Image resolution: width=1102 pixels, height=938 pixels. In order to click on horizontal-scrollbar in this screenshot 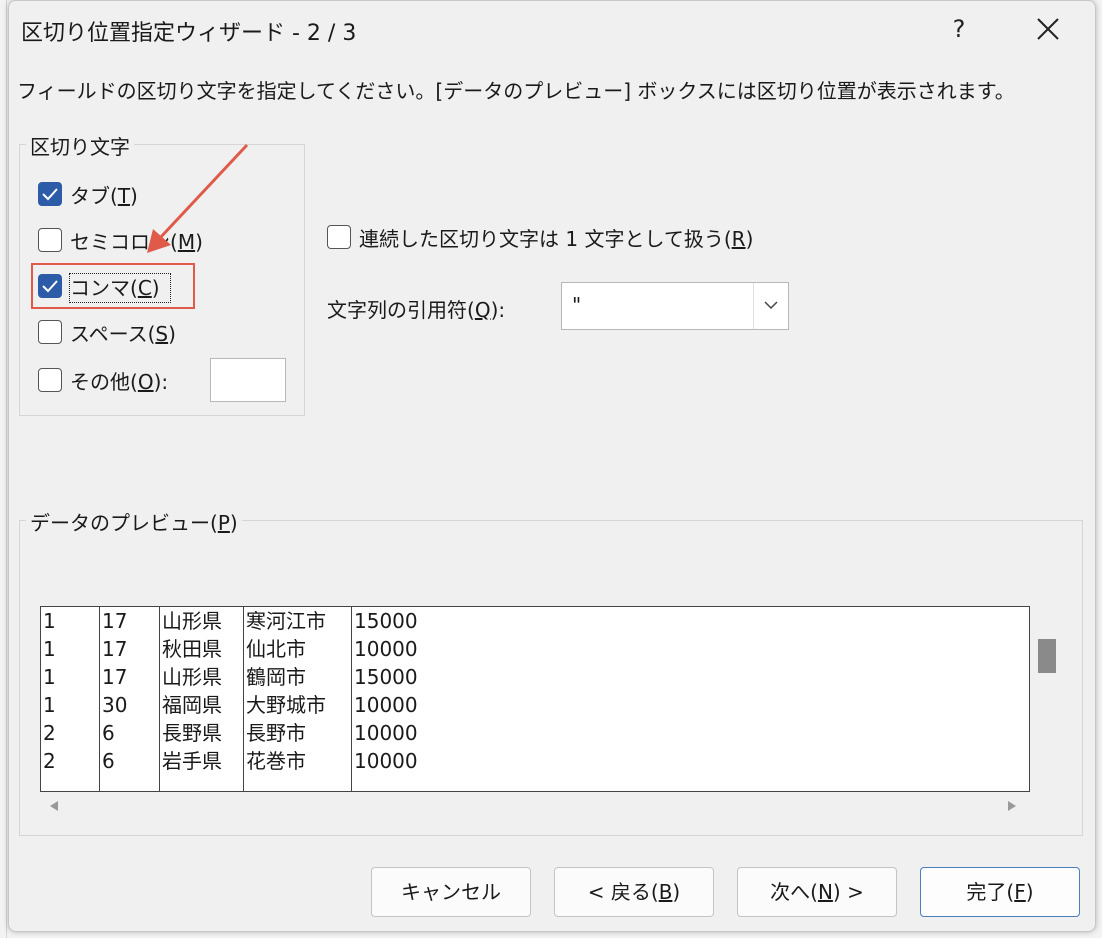, I will do `click(535, 806)`.